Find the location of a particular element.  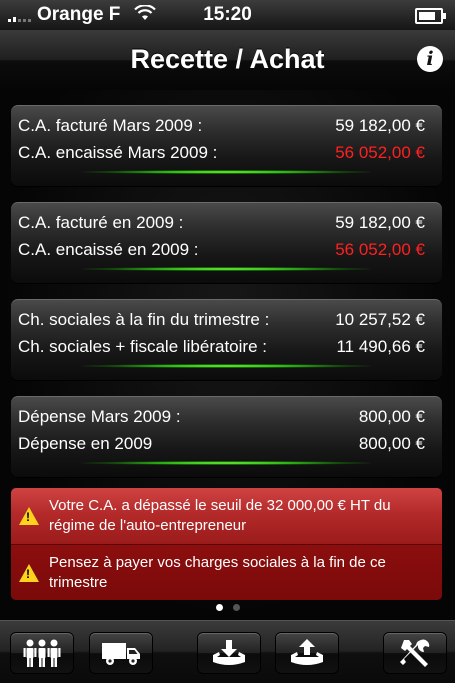

page-dot-active is located at coordinates (219, 607).